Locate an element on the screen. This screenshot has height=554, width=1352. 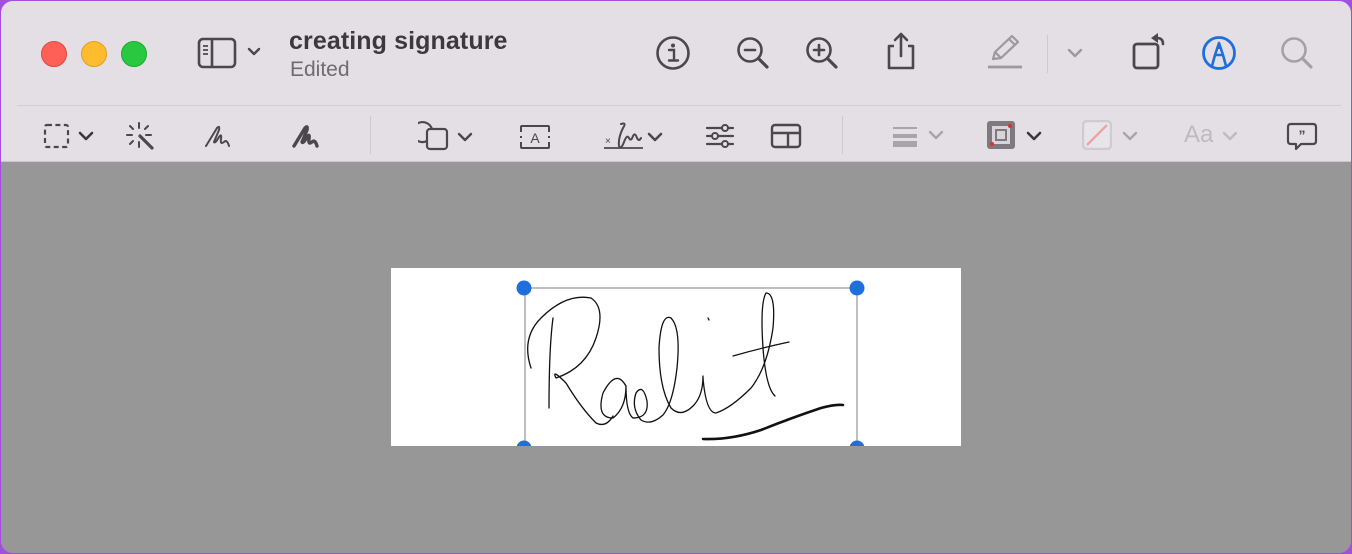
markup-toolbar: A × Aa ” is located at coordinates (676, 133).